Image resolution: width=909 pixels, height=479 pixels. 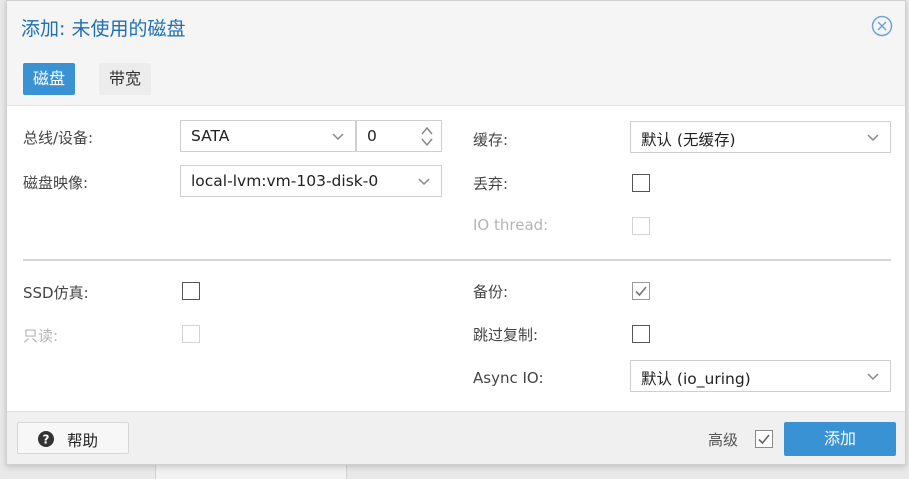 What do you see at coordinates (511, 225) in the screenshot?
I see `iothread-label: IO thread:` at bounding box center [511, 225].